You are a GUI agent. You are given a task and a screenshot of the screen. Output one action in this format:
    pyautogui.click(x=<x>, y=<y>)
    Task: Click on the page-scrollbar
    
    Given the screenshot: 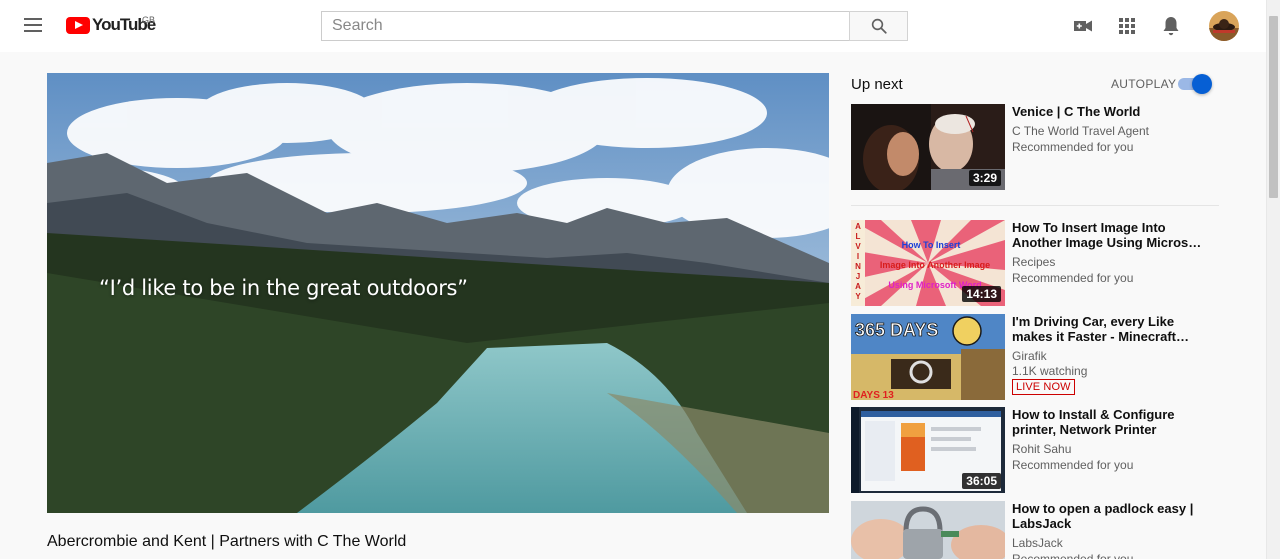 What is the action you would take?
    pyautogui.click(x=1273, y=279)
    